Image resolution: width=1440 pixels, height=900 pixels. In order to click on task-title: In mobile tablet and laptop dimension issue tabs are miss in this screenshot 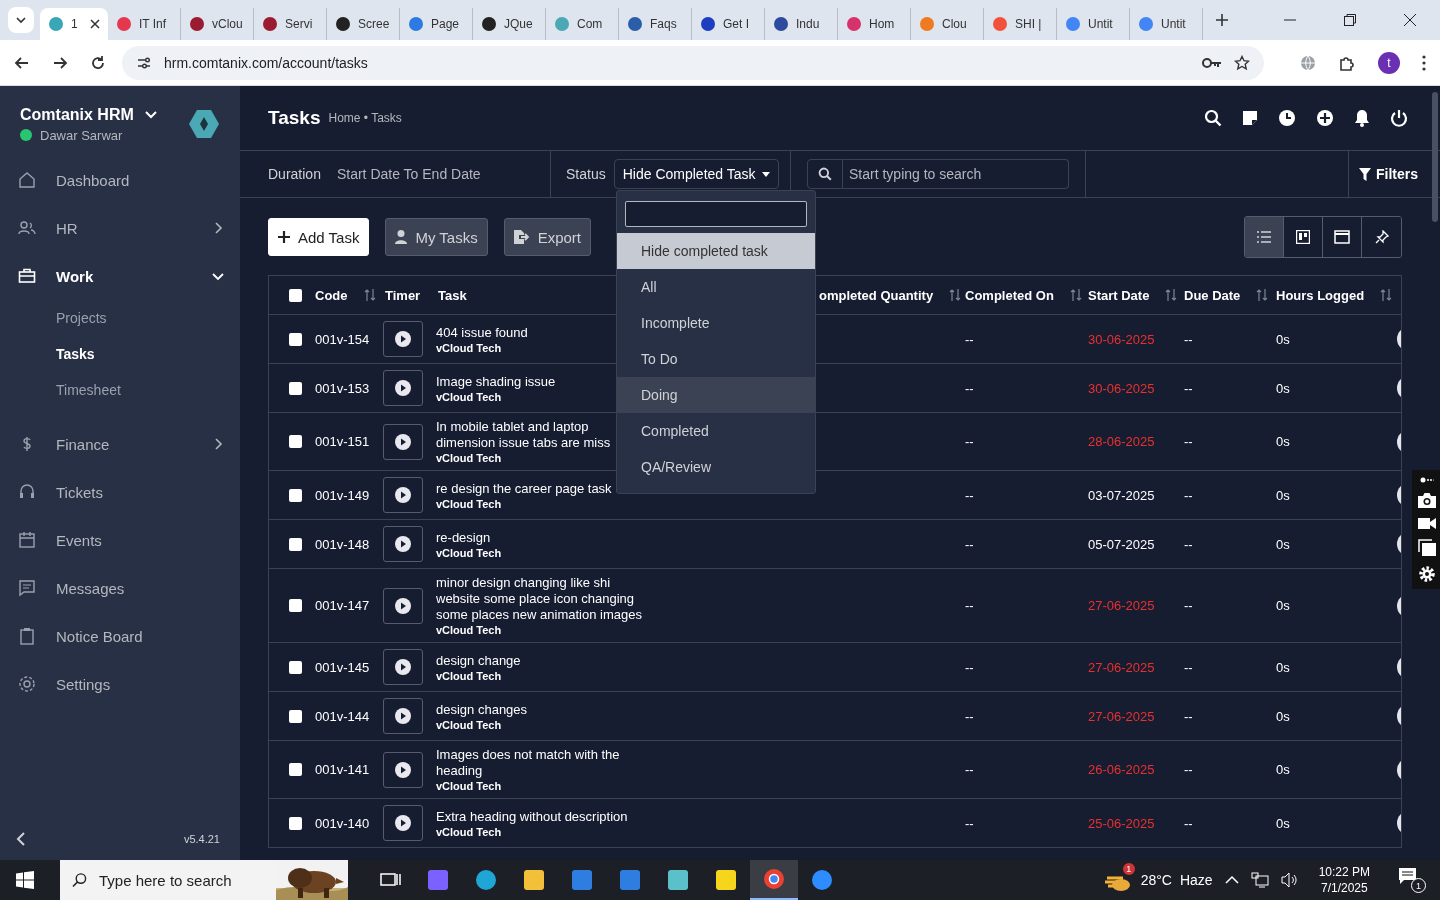, I will do `click(523, 435)`.